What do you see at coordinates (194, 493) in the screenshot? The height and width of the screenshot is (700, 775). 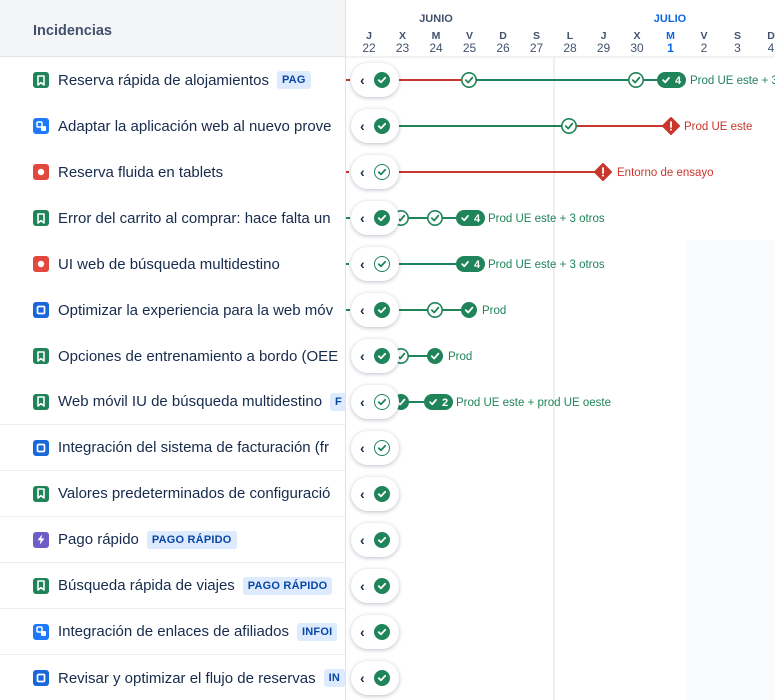 I see `issue-summary: Valores predeterminados de configuració` at bounding box center [194, 493].